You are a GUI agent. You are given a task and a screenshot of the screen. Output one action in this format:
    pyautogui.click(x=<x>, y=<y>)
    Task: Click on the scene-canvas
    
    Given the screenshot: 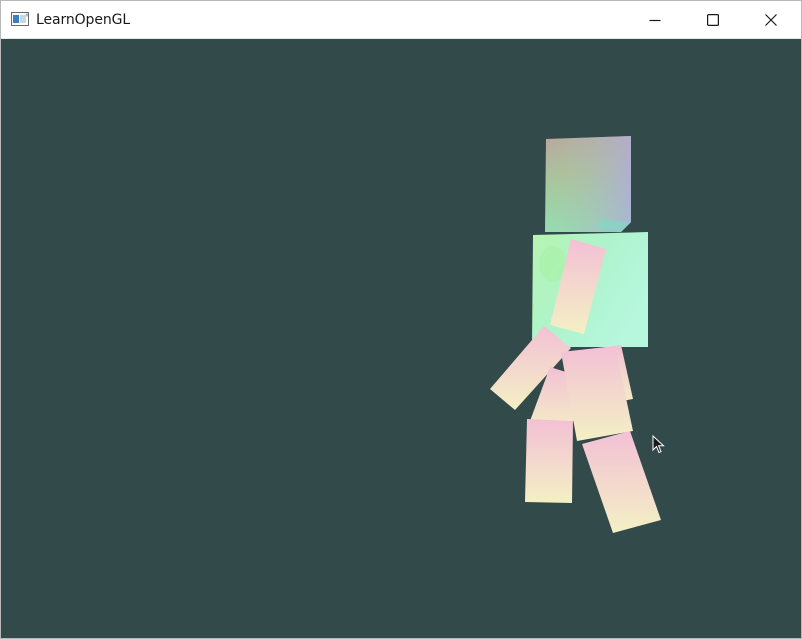 What is the action you would take?
    pyautogui.click(x=575, y=334)
    